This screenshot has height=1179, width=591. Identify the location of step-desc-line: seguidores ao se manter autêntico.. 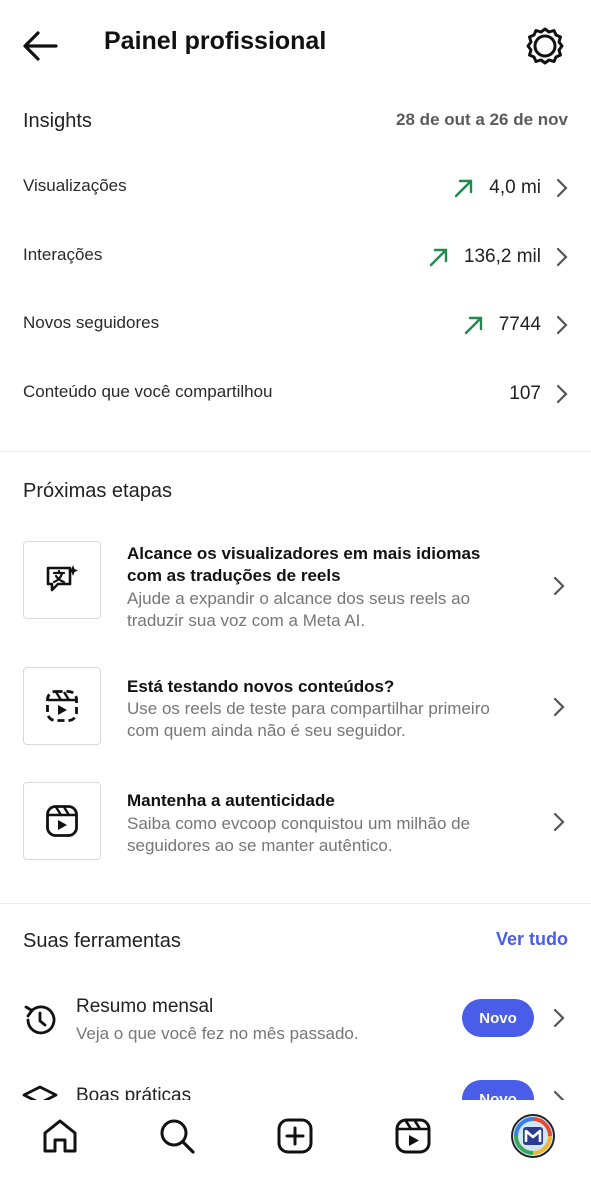
(260, 845).